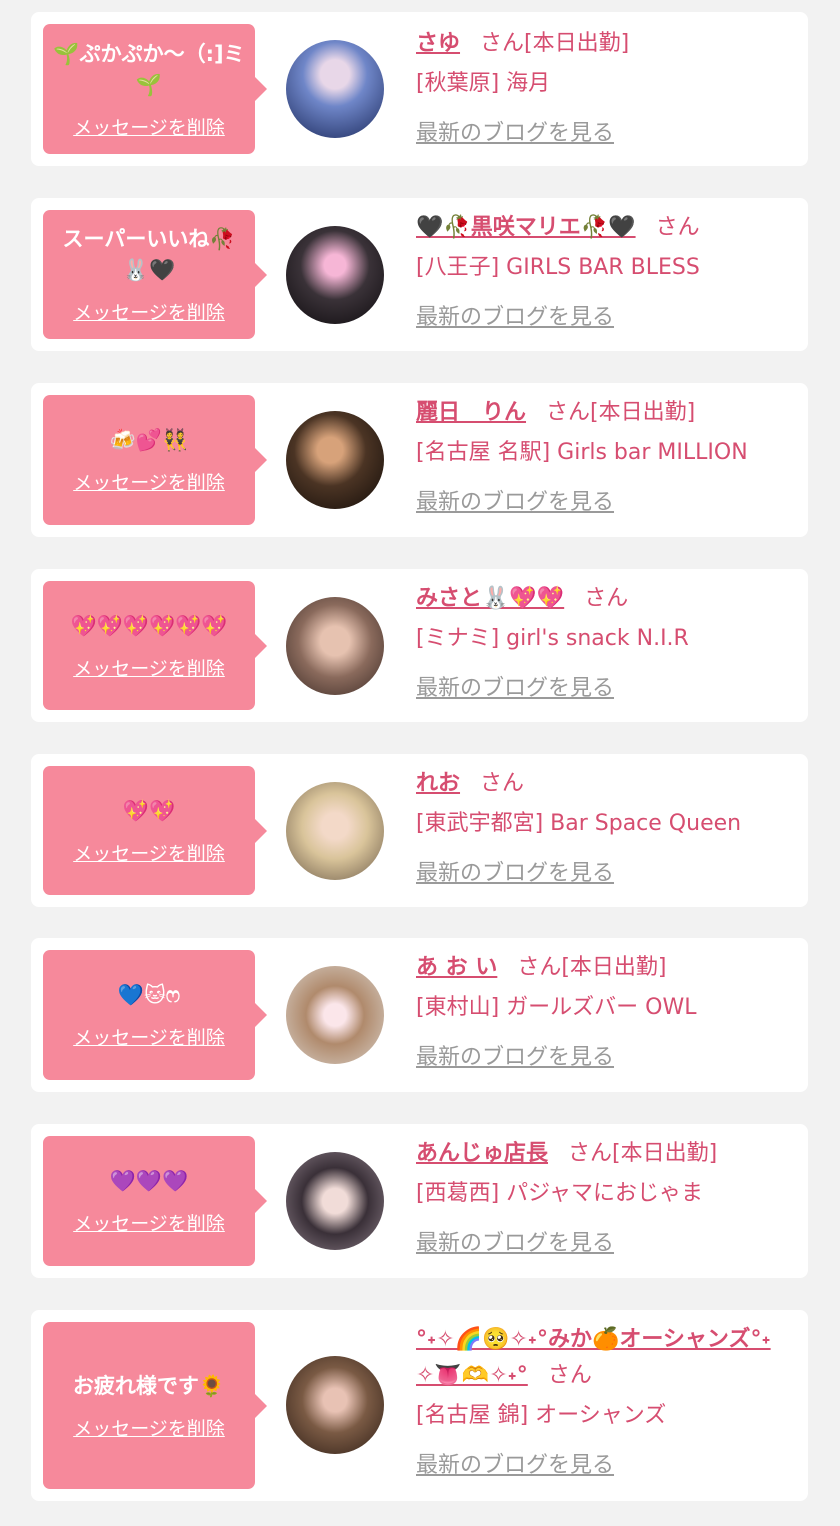 This screenshot has width=840, height=1526. I want to click on shop-name: [秋葉原] 海月, so click(483, 83).